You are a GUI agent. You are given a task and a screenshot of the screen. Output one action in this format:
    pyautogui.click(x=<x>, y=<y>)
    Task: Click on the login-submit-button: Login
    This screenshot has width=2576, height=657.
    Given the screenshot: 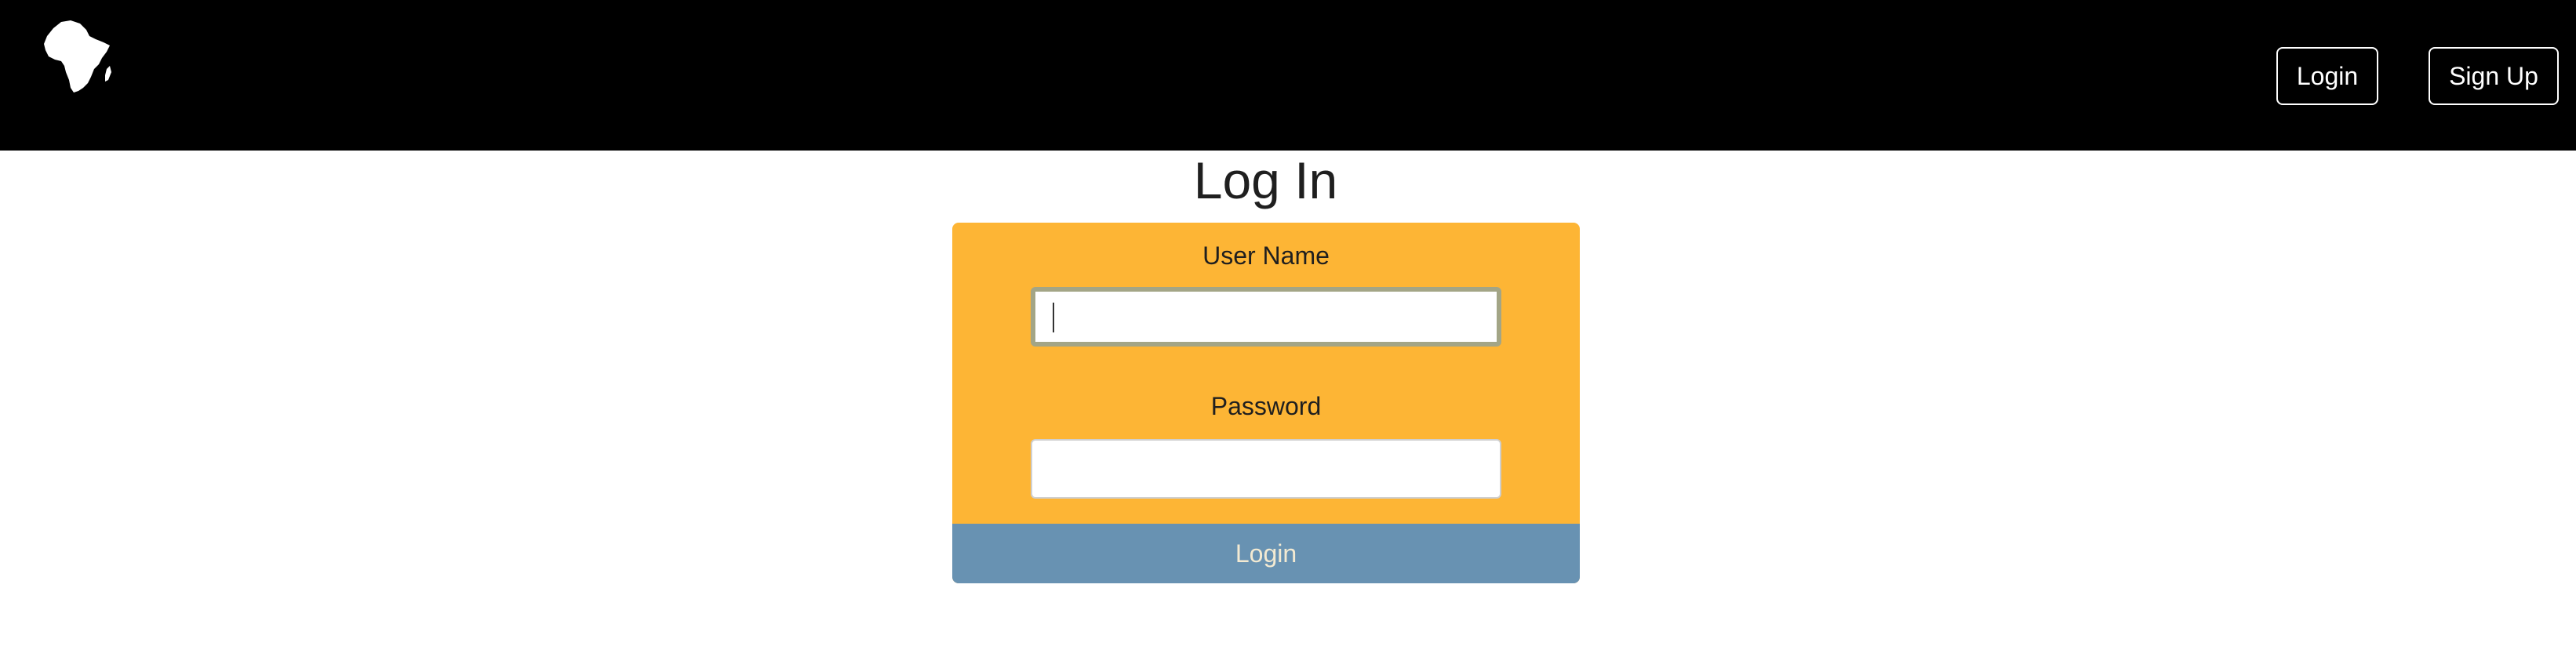 What is the action you would take?
    pyautogui.click(x=1266, y=553)
    